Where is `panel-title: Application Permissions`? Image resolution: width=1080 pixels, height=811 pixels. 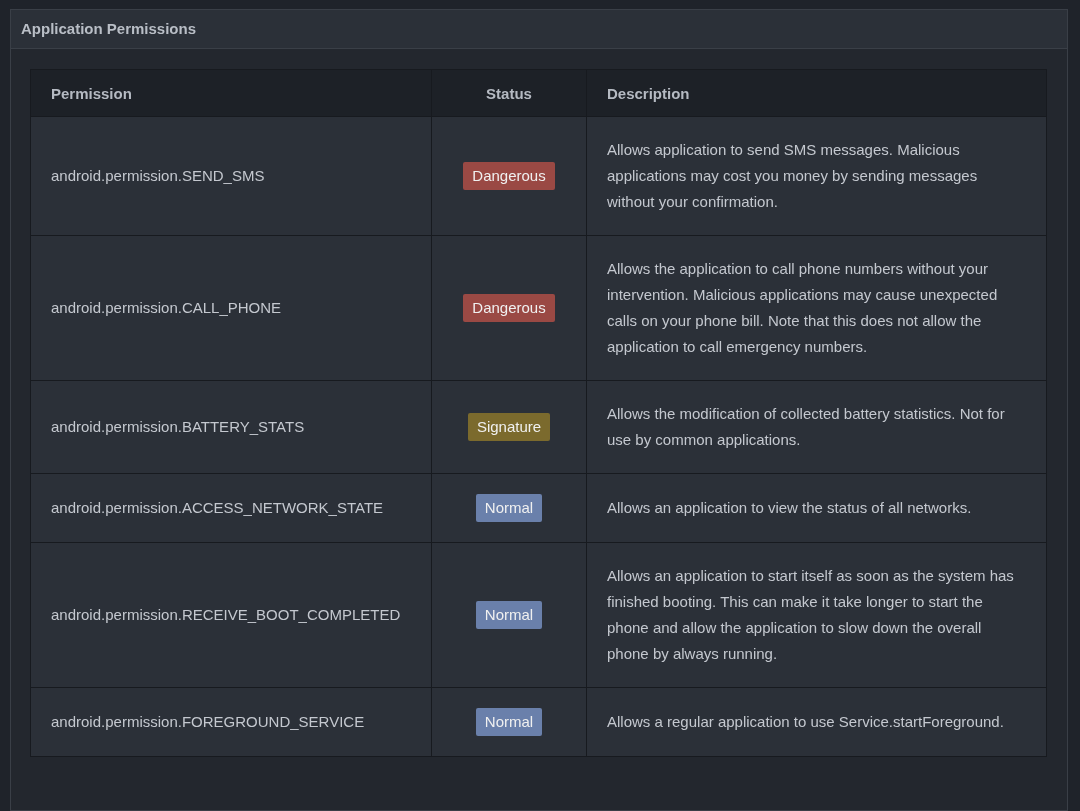 panel-title: Application Permissions is located at coordinates (109, 28).